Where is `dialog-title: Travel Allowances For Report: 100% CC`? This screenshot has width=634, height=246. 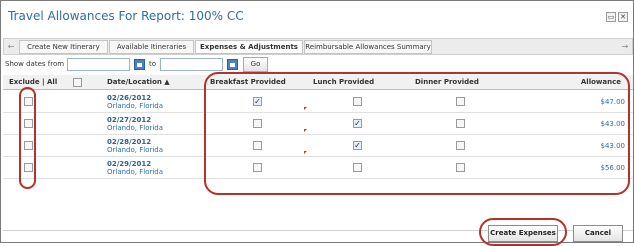
dialog-title: Travel Allowances For Report: 100% CC is located at coordinates (126, 16).